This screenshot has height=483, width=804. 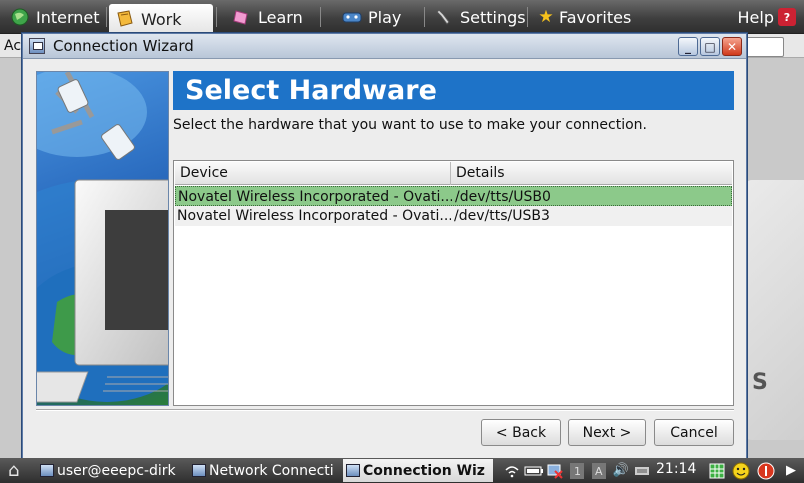 I want to click on bookmark-icon, so click(x=242, y=17).